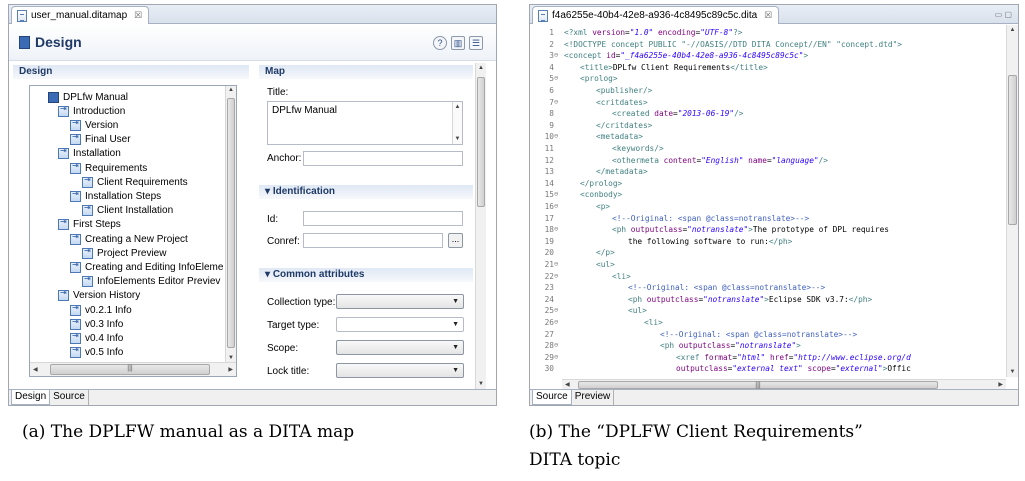 This screenshot has width=1025, height=481. I want to click on code-line: 8 <created date="2013-06-19"/>, so click(767, 113).